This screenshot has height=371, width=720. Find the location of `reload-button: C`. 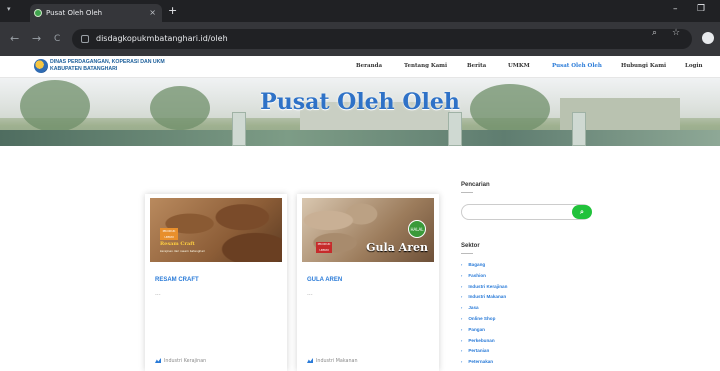

reload-button: C is located at coordinates (57, 39).